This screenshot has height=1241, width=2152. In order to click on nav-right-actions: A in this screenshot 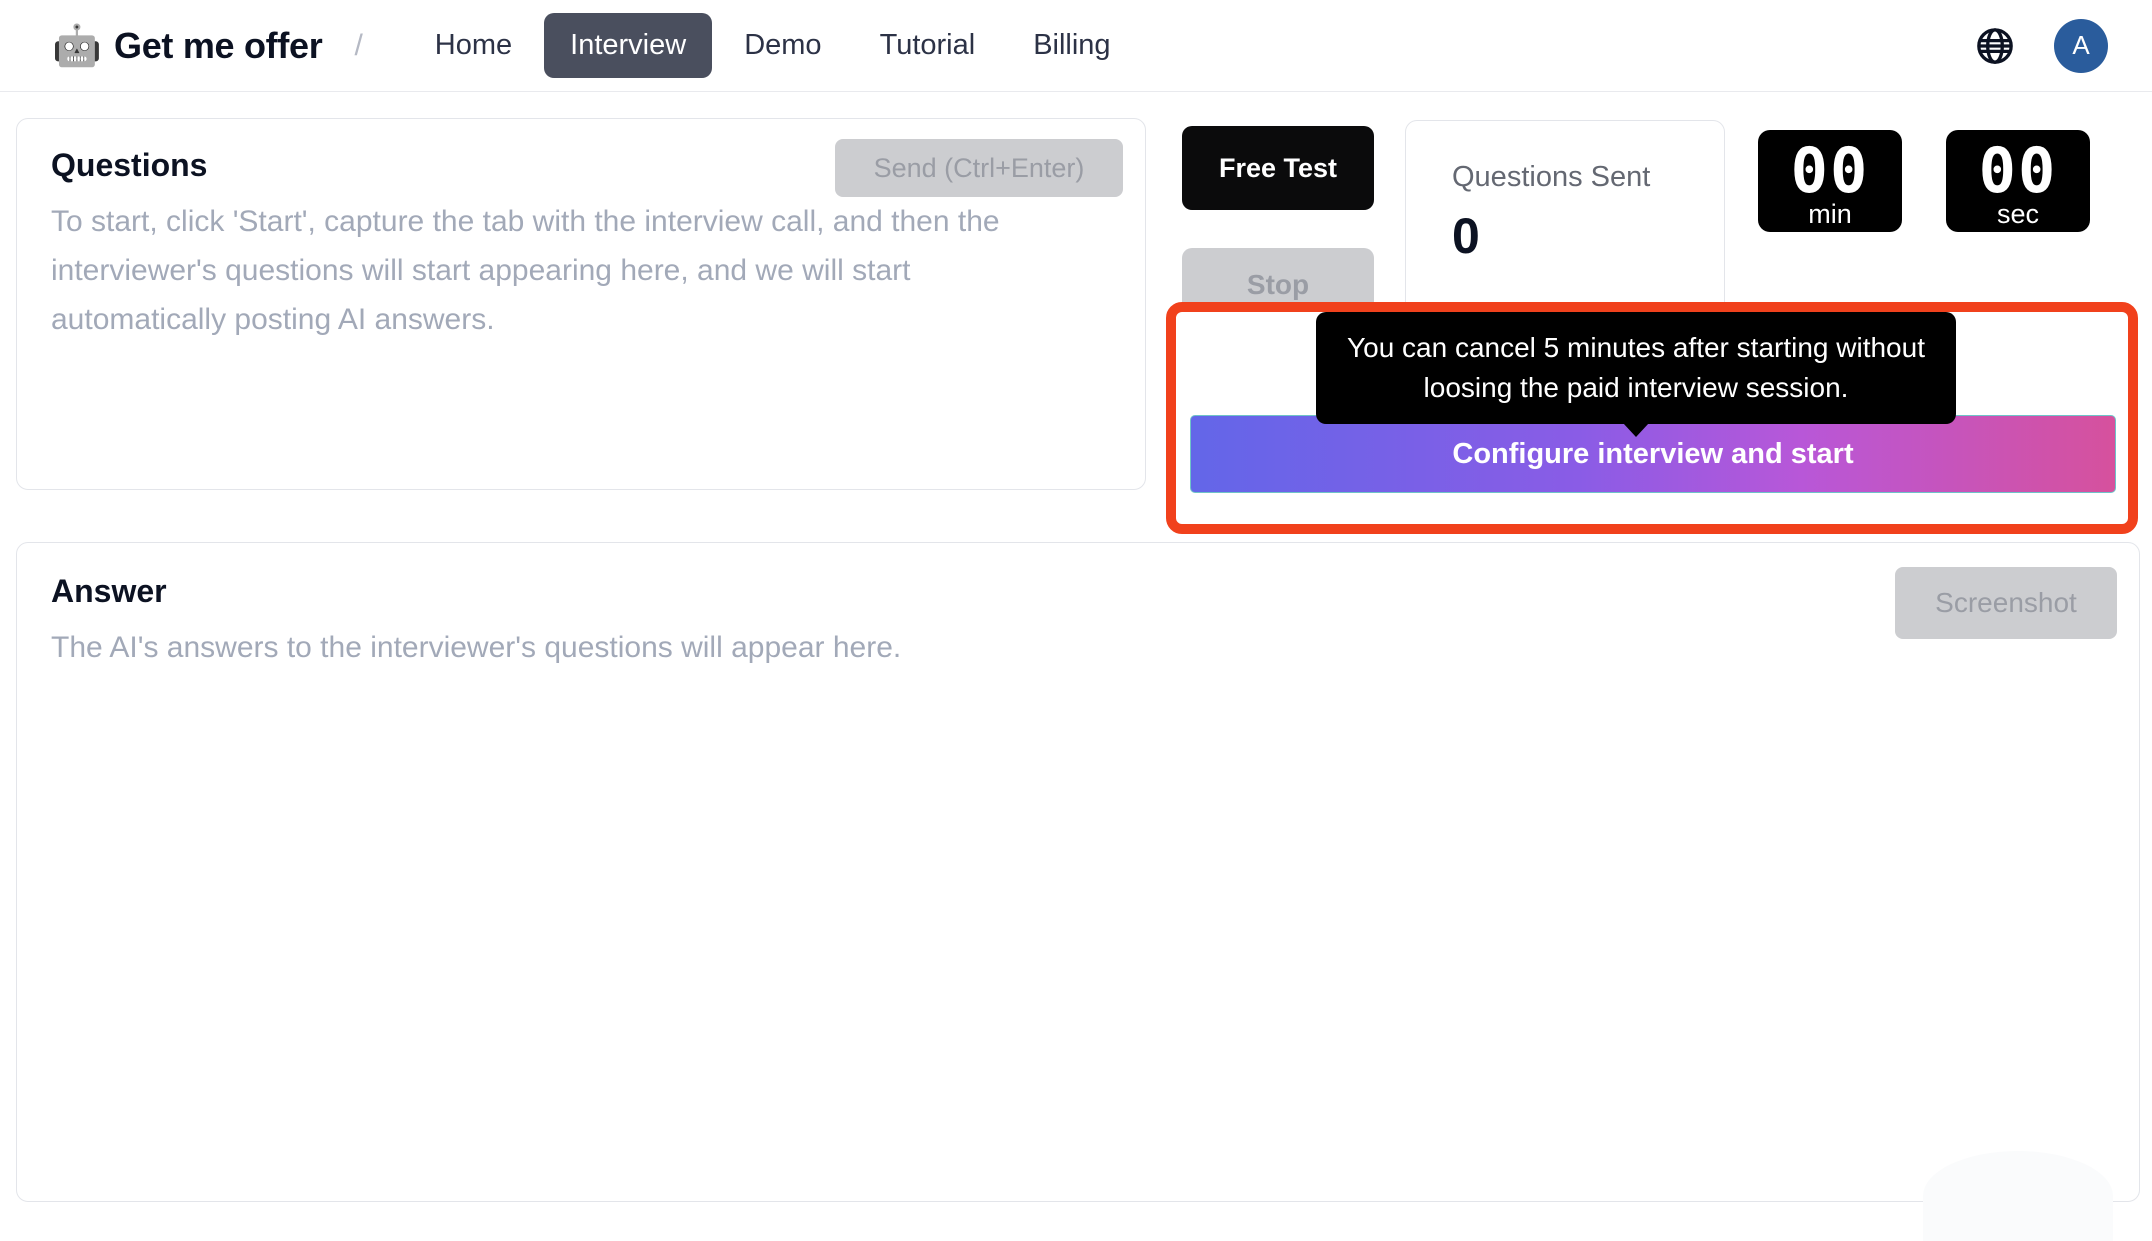, I will do `click(2042, 45)`.